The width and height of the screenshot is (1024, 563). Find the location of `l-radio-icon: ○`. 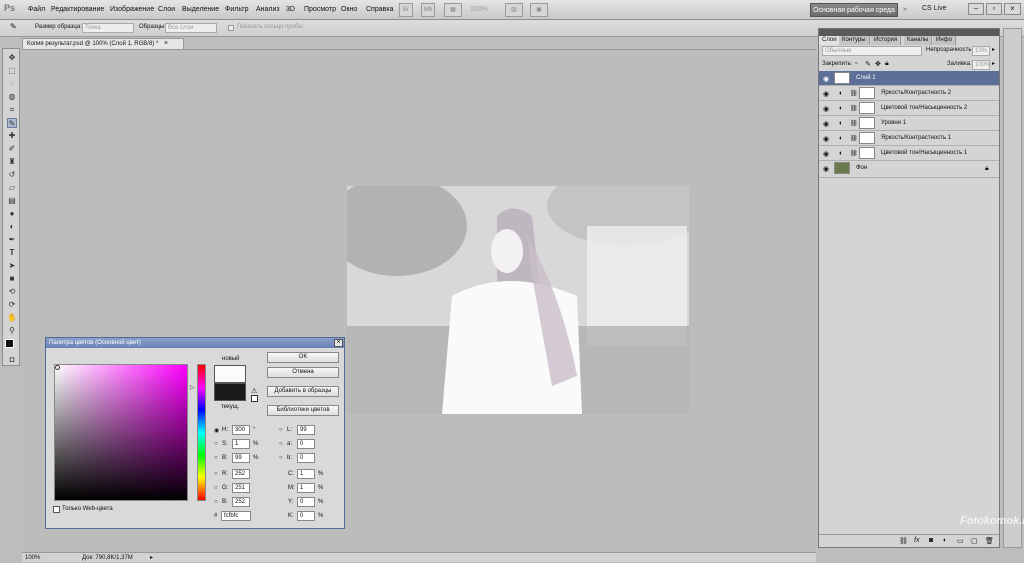

l-radio-icon: ○ is located at coordinates (281, 430).